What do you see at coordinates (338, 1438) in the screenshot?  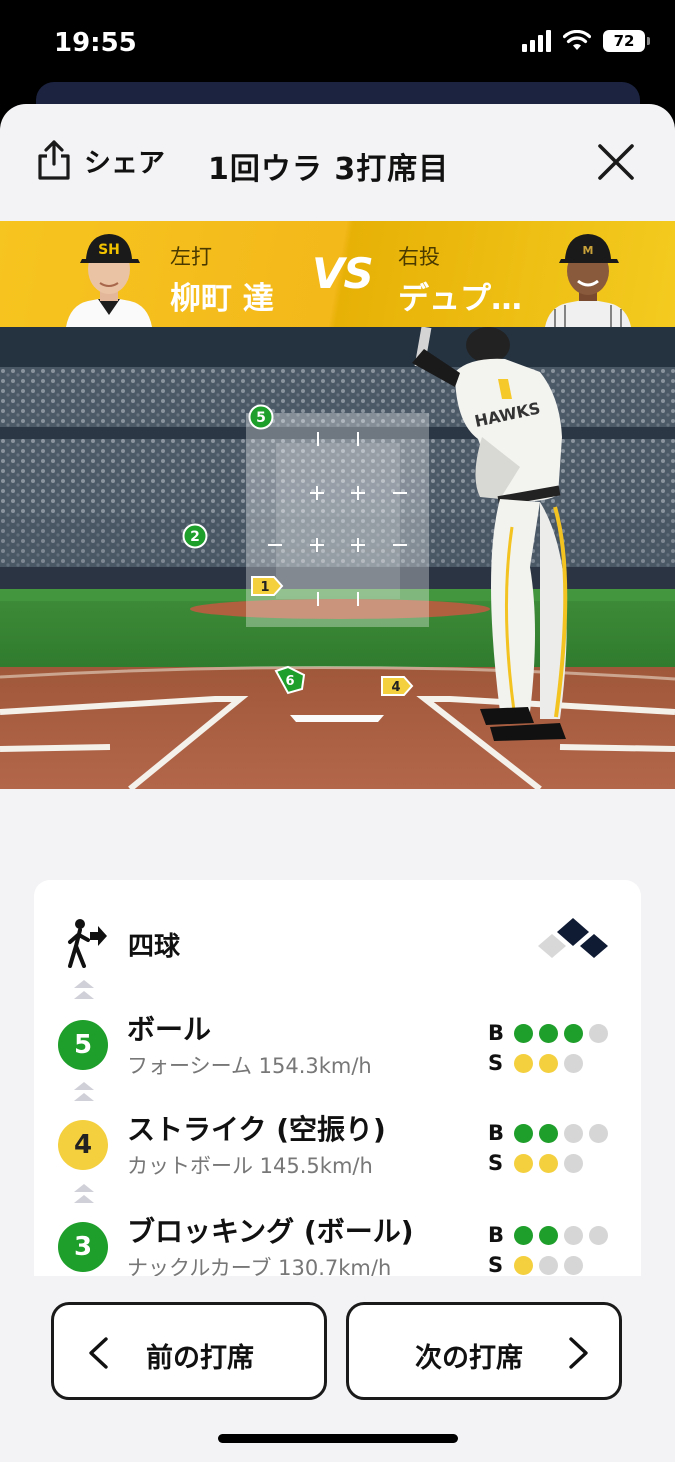 I see `home-indicator` at bounding box center [338, 1438].